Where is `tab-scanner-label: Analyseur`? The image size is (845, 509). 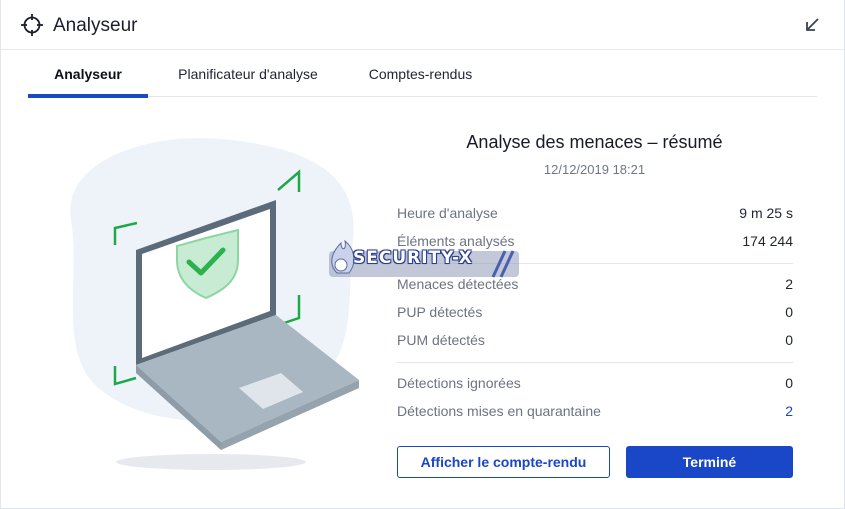
tab-scanner-label: Analyseur is located at coordinates (88, 74).